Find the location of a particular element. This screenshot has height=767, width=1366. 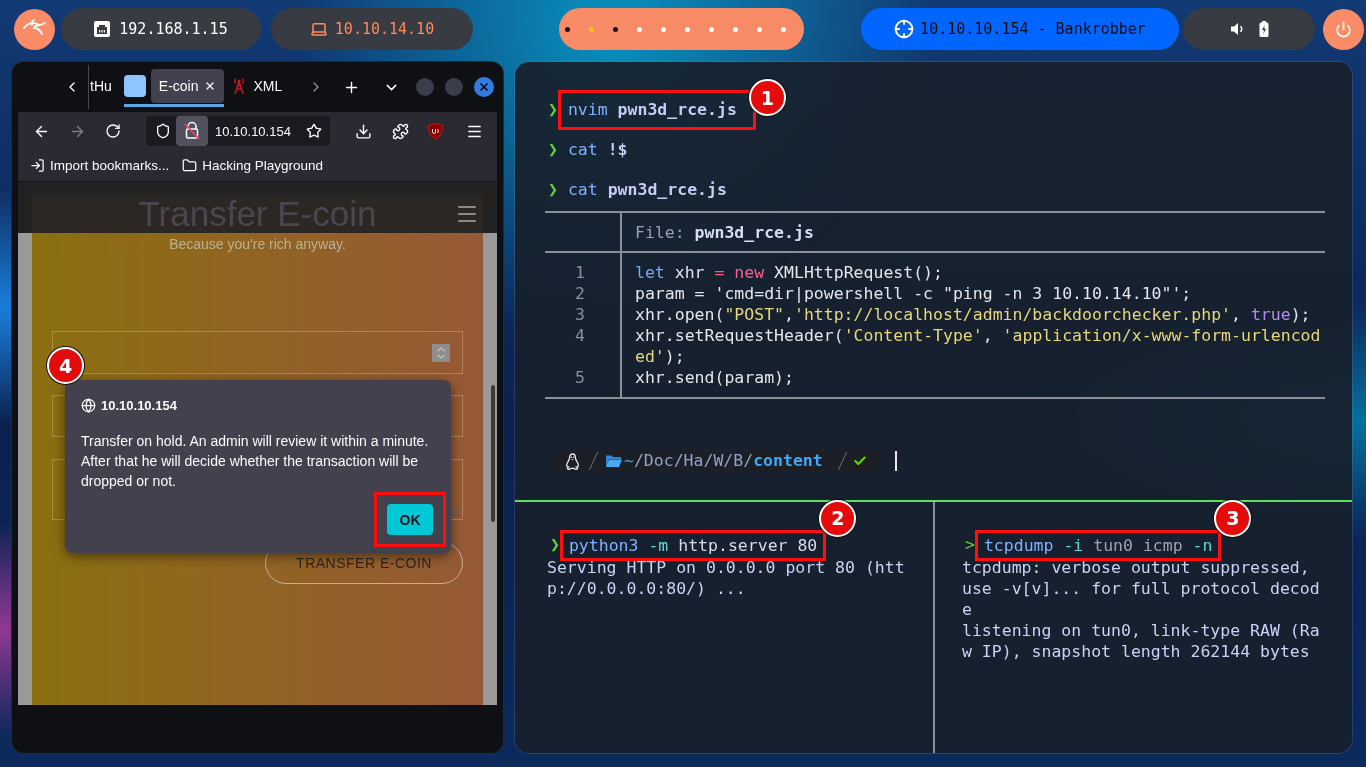

callout-badge: 2 is located at coordinates (838, 518).